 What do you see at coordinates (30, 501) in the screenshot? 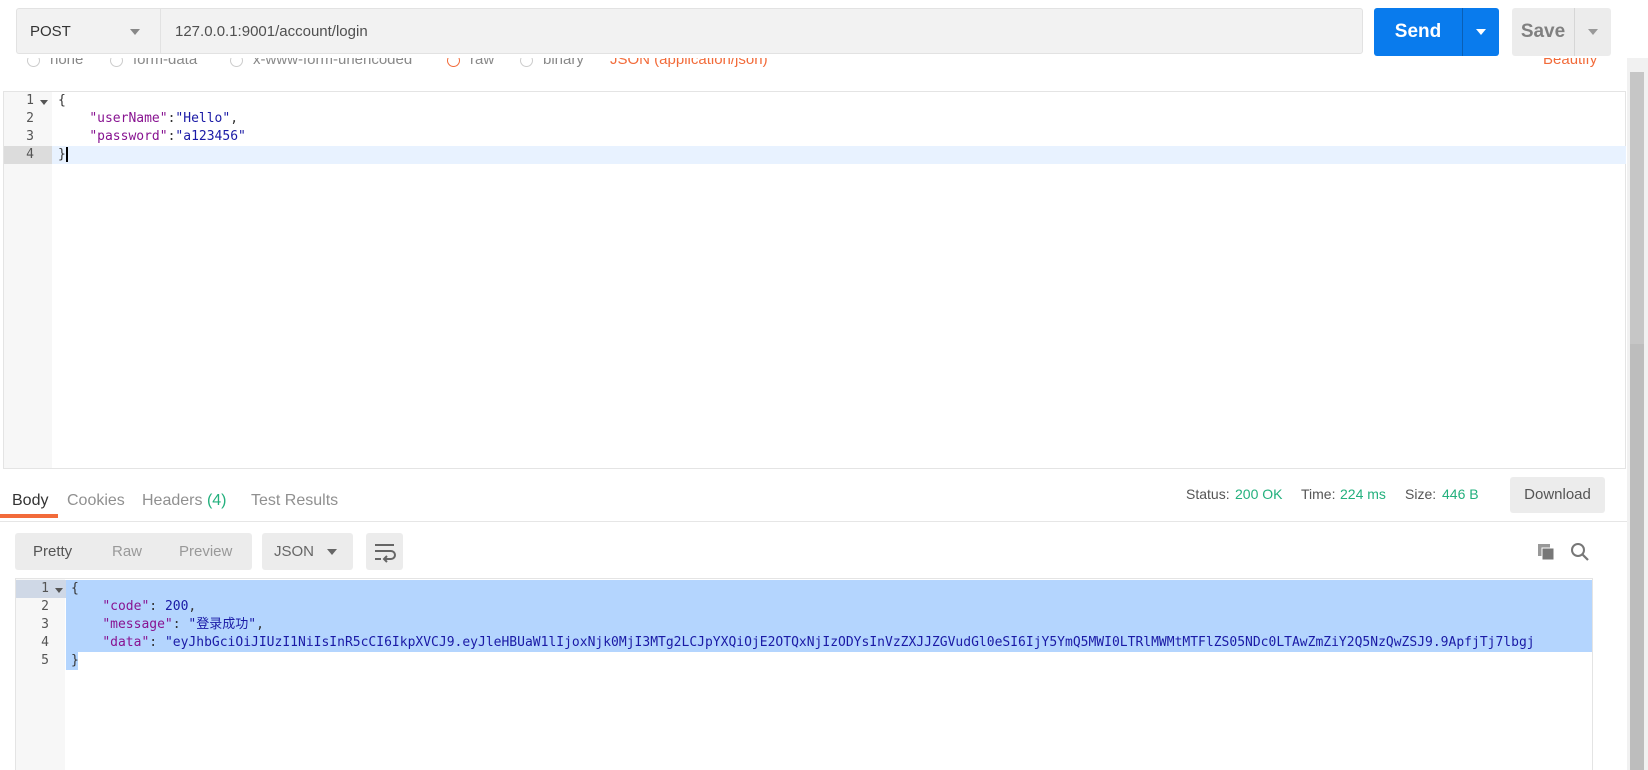
I see `tab-body: Body` at bounding box center [30, 501].